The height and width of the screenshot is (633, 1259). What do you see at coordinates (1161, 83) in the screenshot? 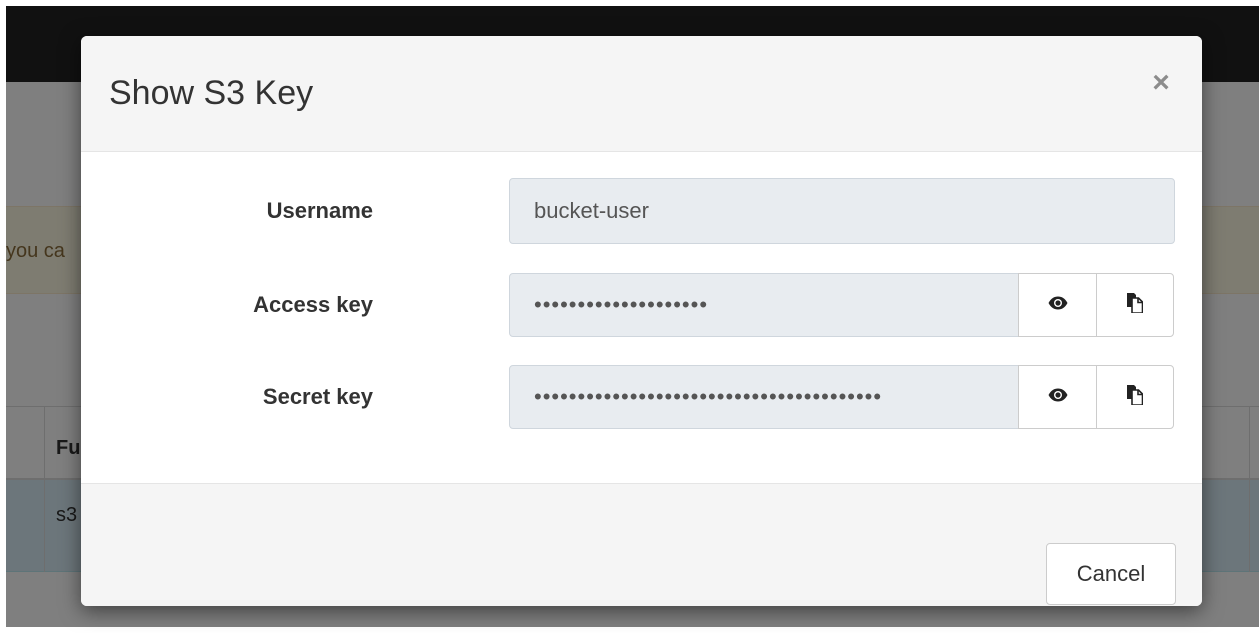
I see `close-icon: ×` at bounding box center [1161, 83].